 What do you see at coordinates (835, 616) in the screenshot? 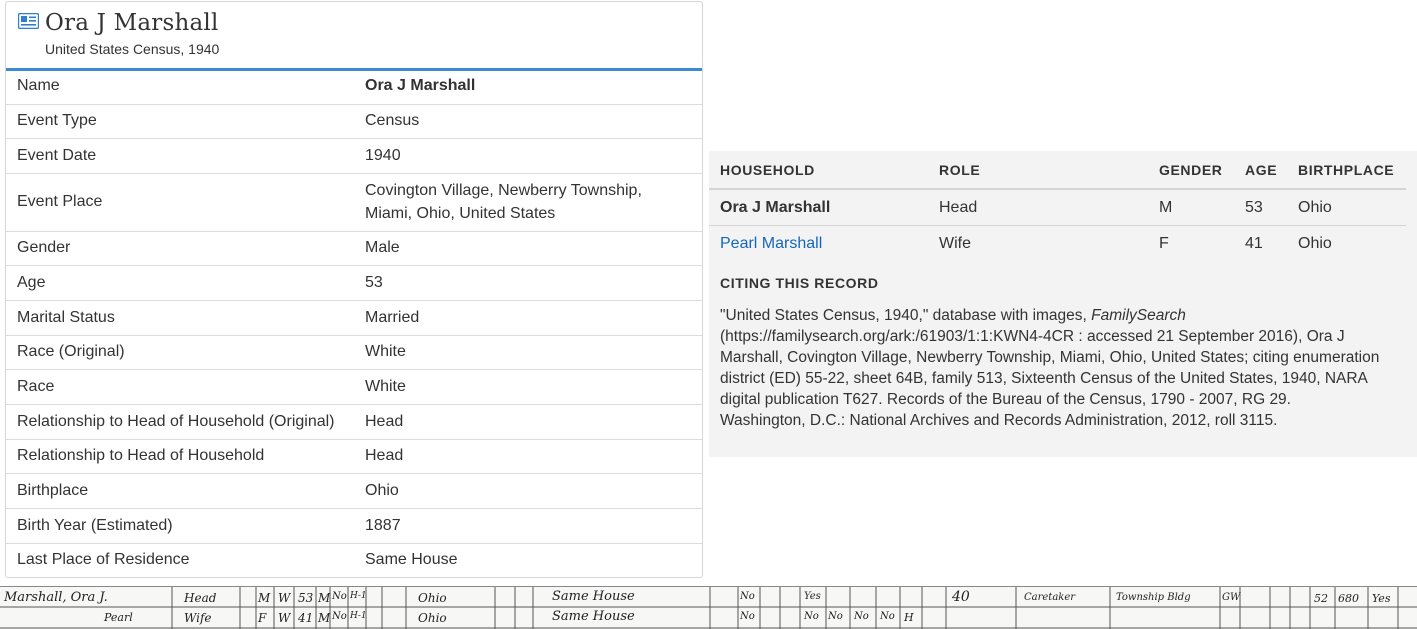
I see `census-seeking-2: No` at bounding box center [835, 616].